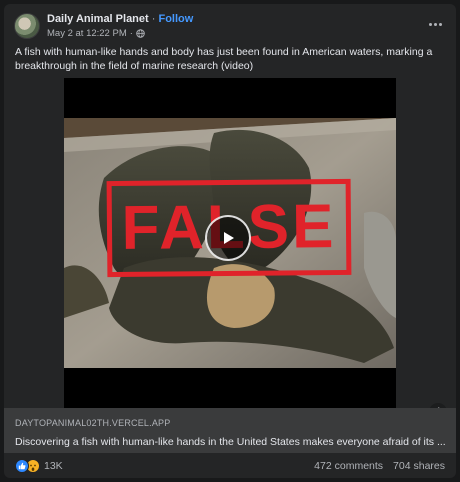 The width and height of the screenshot is (460, 482). What do you see at coordinates (53, 466) in the screenshot?
I see `reaction-count: 13K` at bounding box center [53, 466].